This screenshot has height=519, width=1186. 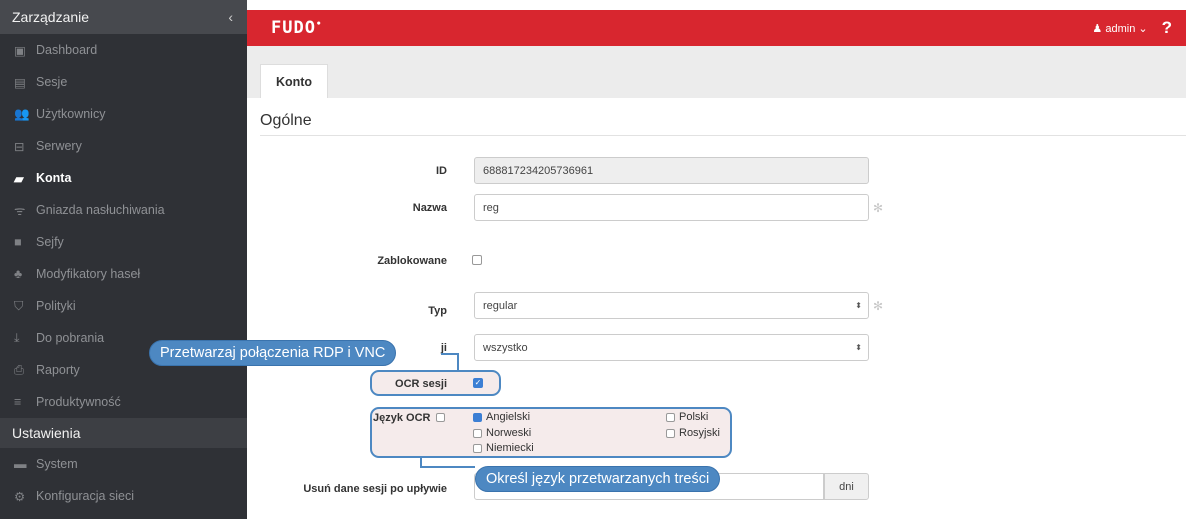 I want to click on sidebar-item-label: Produktywność, so click(x=78, y=402).